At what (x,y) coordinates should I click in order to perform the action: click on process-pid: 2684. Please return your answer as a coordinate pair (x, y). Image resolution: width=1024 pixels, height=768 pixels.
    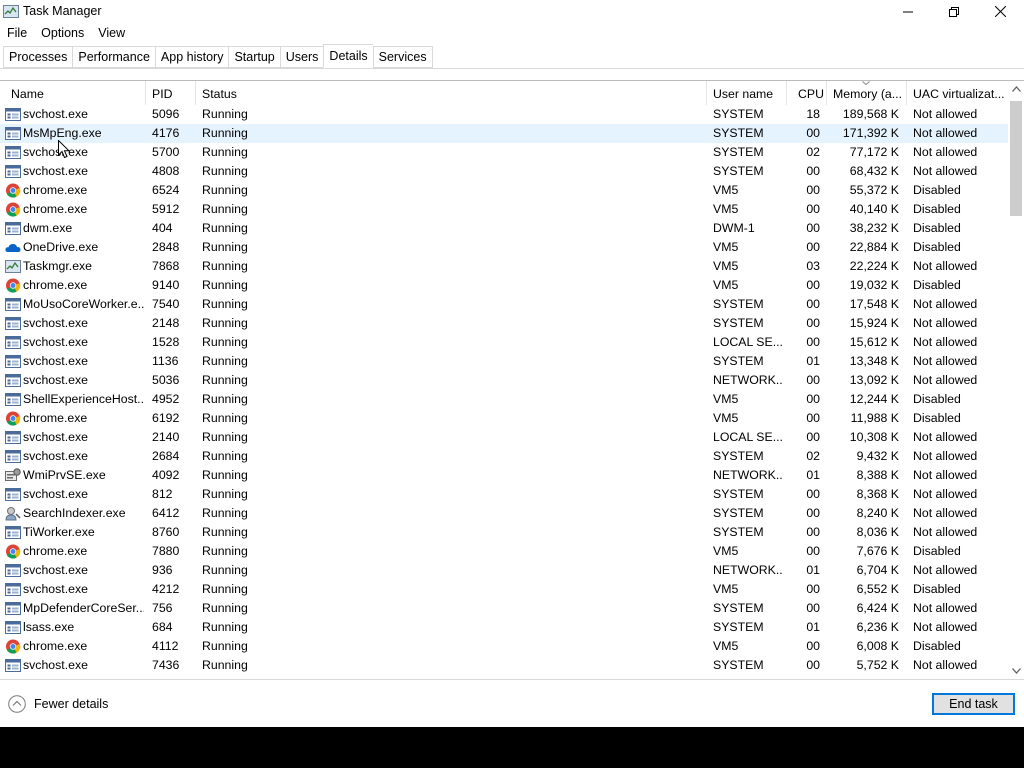
    Looking at the image, I should click on (166, 456).